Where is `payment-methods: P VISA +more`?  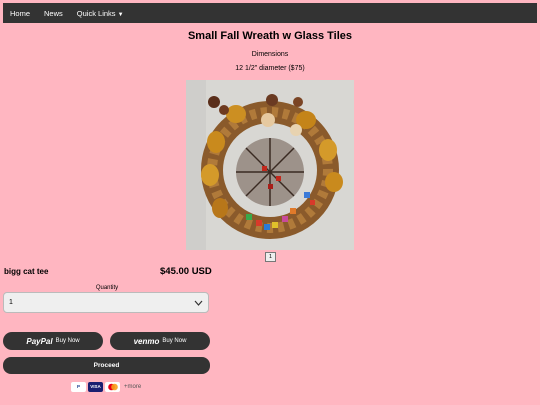
payment-methods: P VISA +more is located at coordinates (106, 386).